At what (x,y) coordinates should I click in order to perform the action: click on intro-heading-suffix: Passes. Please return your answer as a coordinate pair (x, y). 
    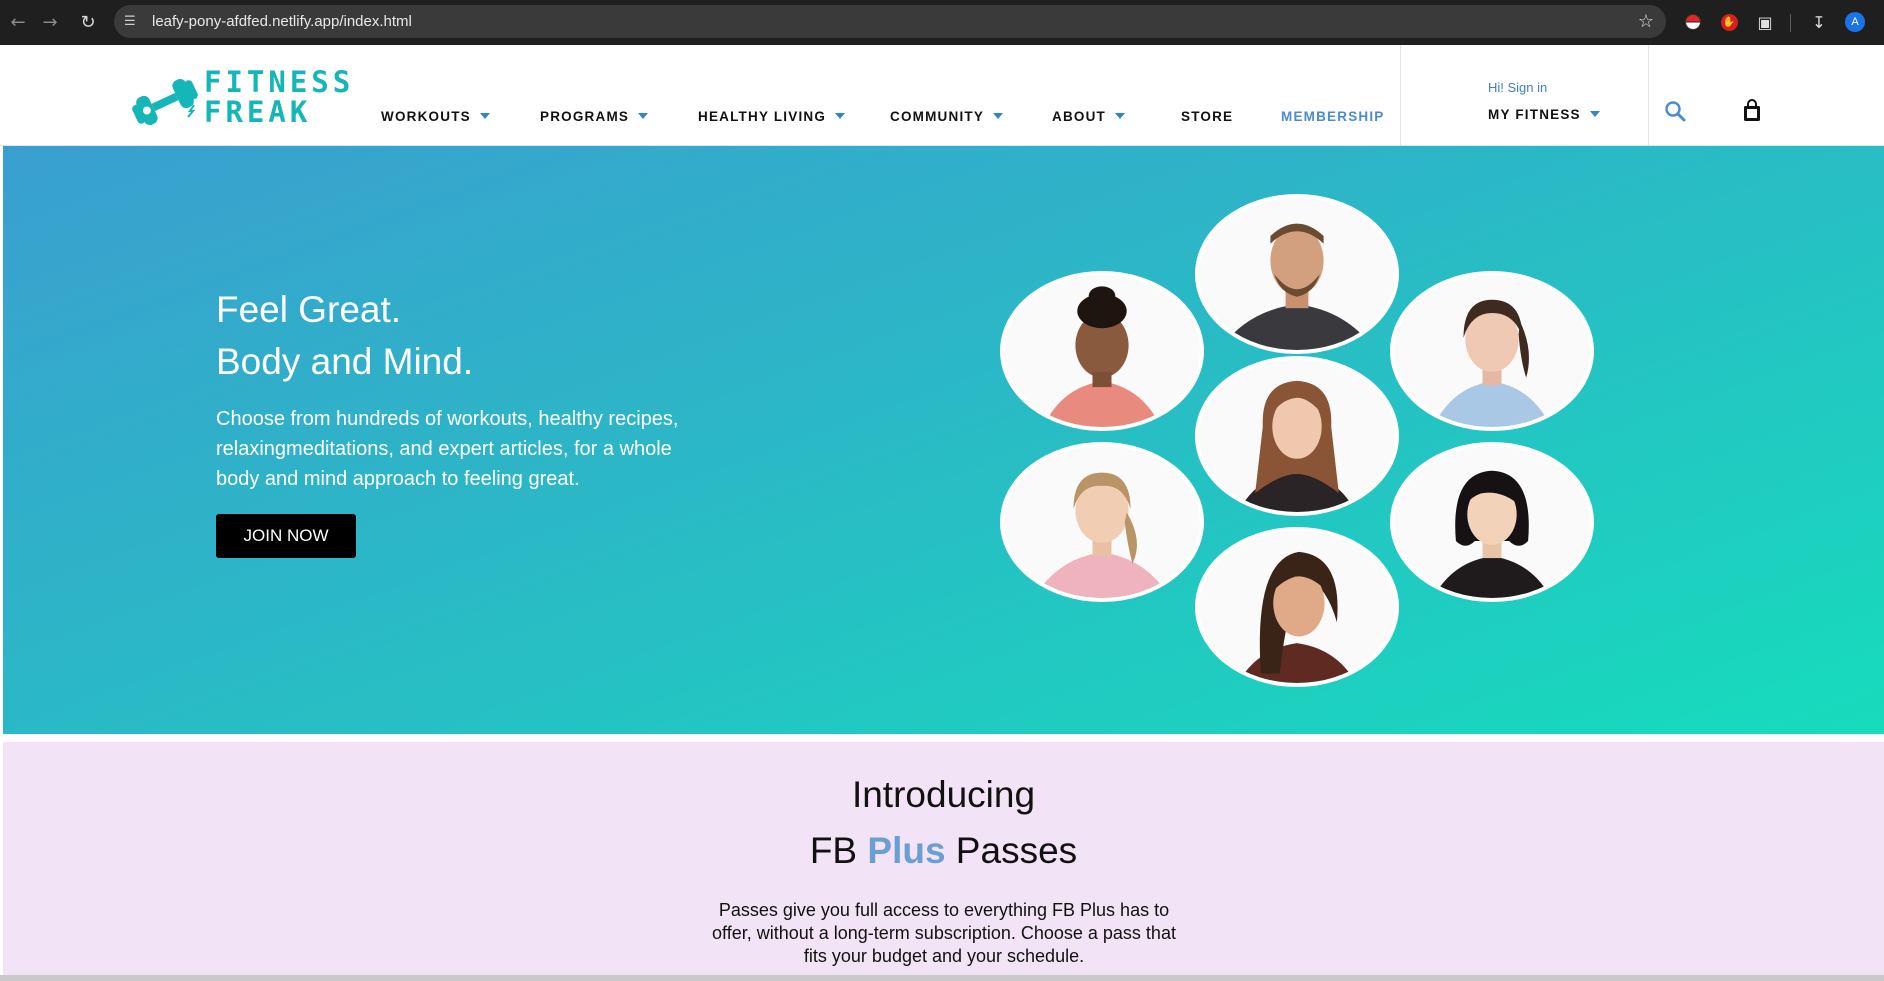
    Looking at the image, I should click on (1011, 850).